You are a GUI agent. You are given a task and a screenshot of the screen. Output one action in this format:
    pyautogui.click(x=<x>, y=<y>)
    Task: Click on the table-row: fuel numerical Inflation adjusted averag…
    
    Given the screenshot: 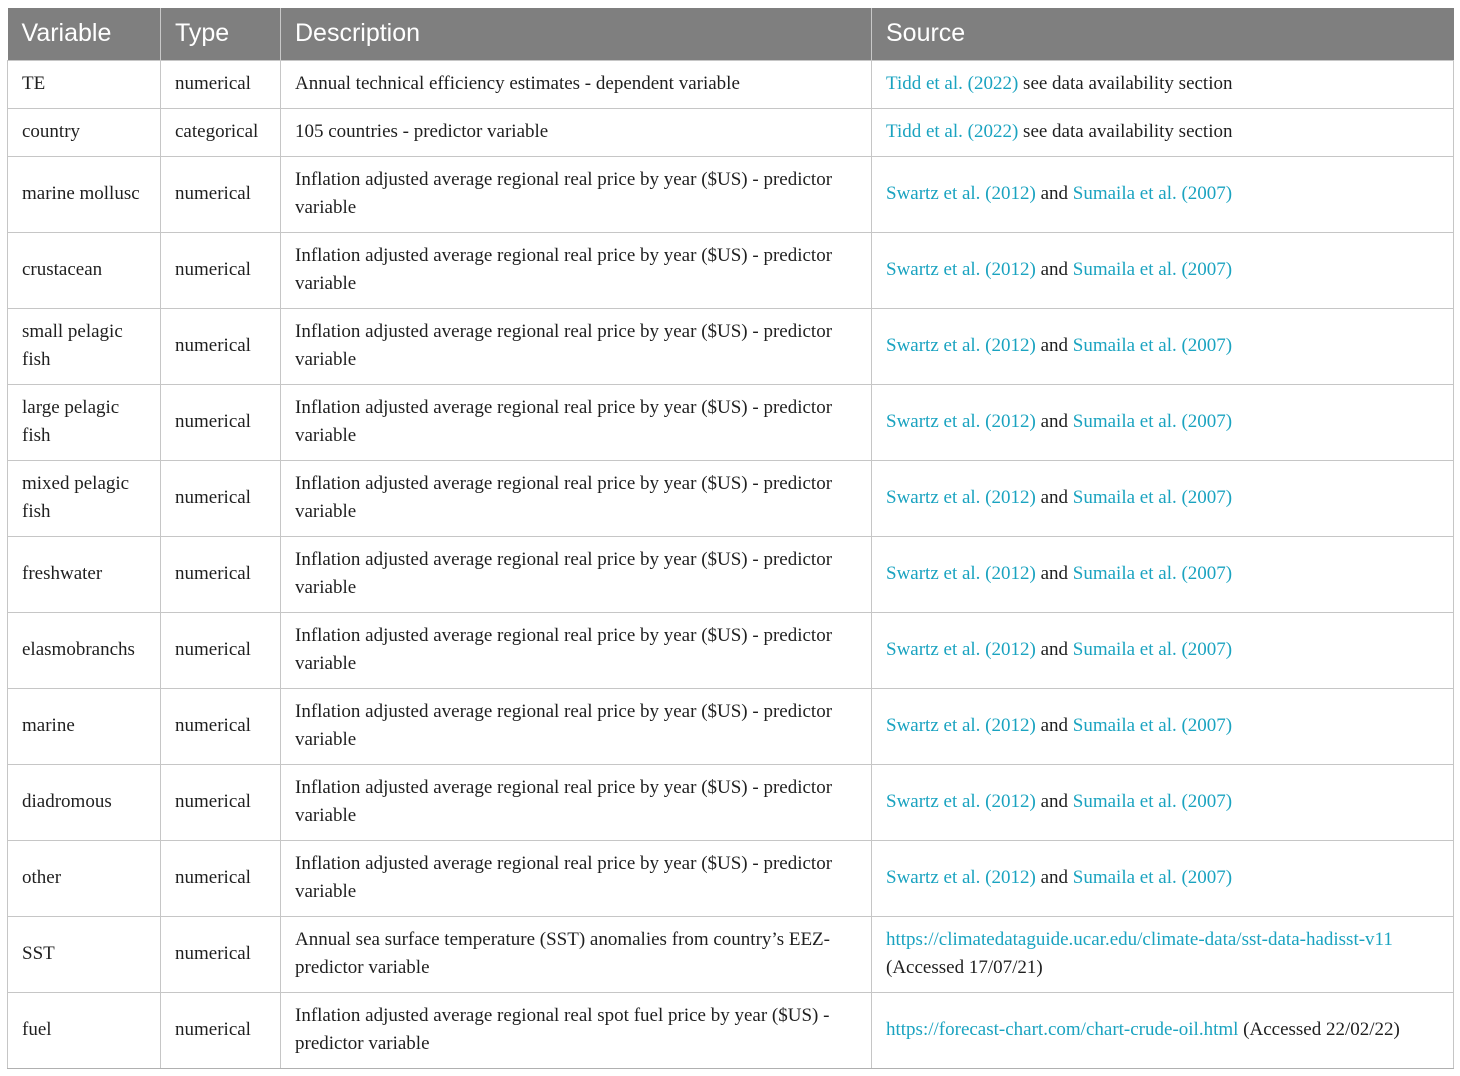 What is the action you would take?
    pyautogui.click(x=730, y=1030)
    